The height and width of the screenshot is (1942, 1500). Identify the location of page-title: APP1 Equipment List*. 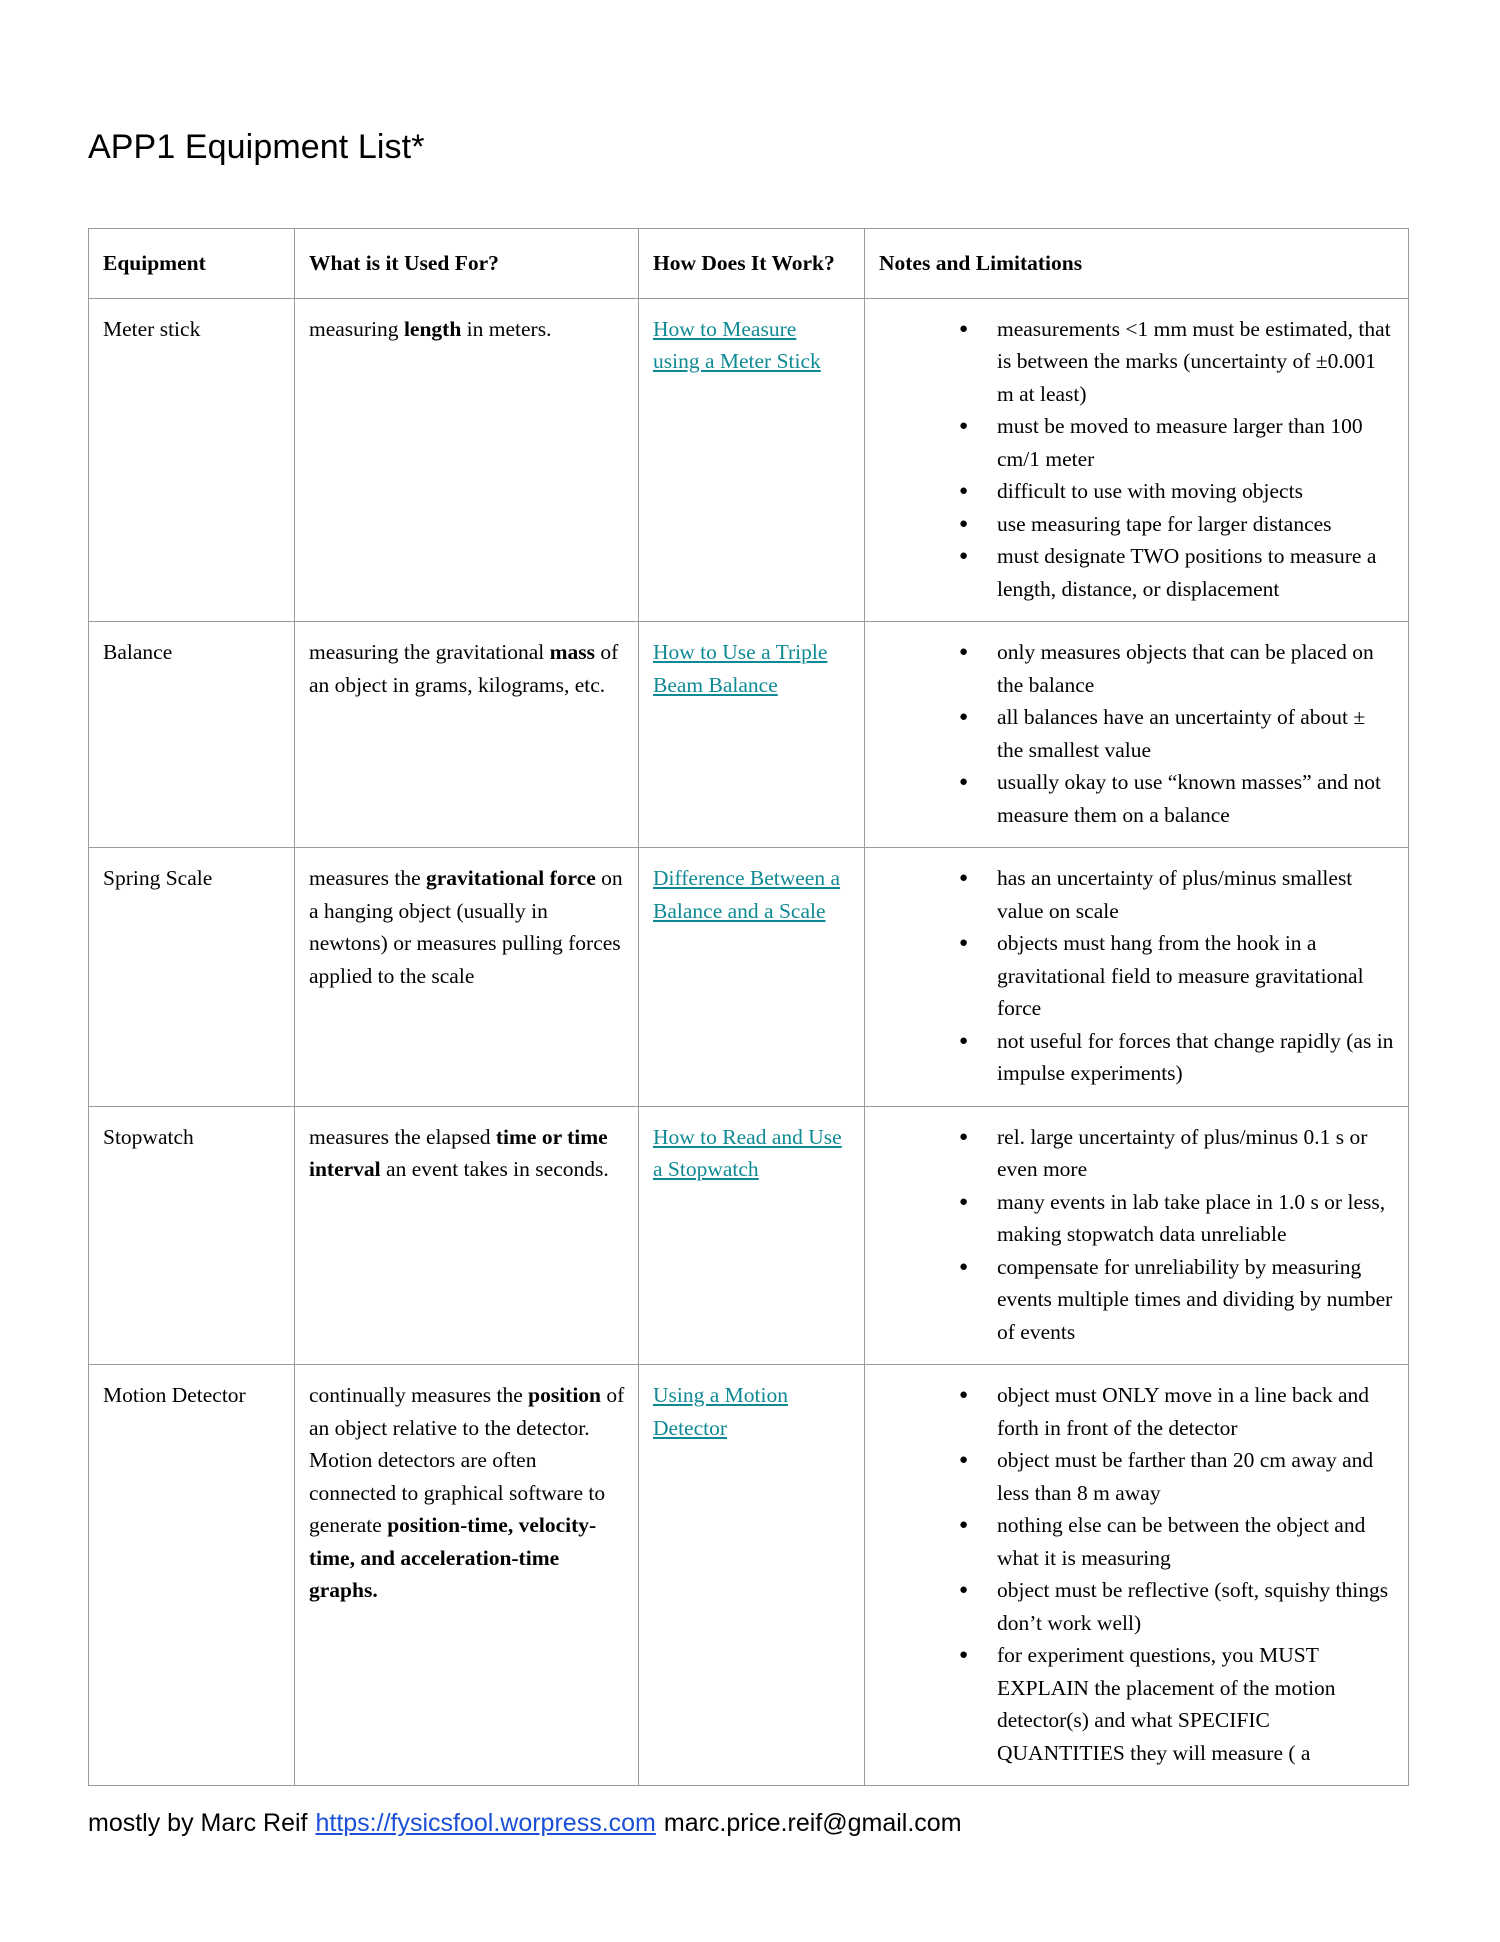
(256, 147).